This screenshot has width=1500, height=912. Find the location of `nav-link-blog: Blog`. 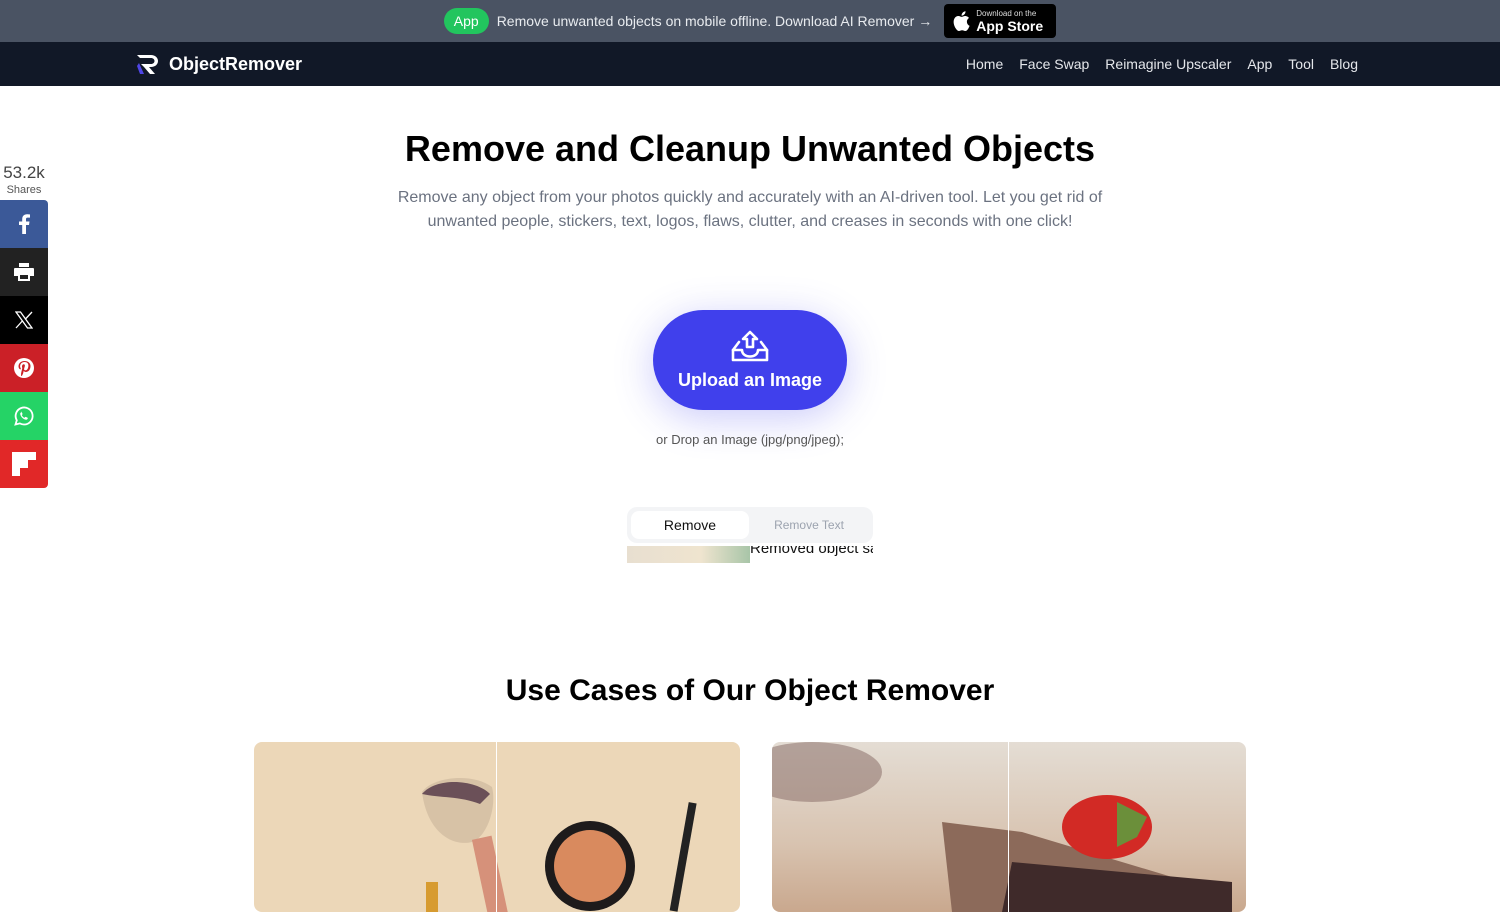

nav-link-blog: Blog is located at coordinates (1344, 64).